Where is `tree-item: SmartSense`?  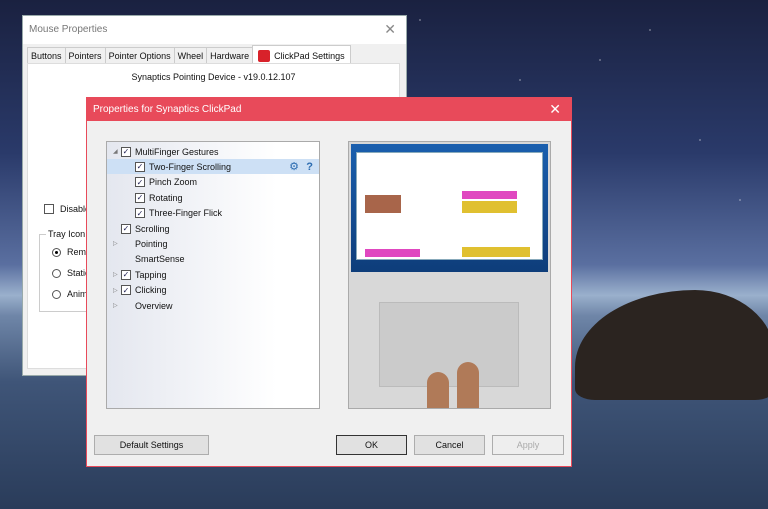 tree-item: SmartSense is located at coordinates (146, 259).